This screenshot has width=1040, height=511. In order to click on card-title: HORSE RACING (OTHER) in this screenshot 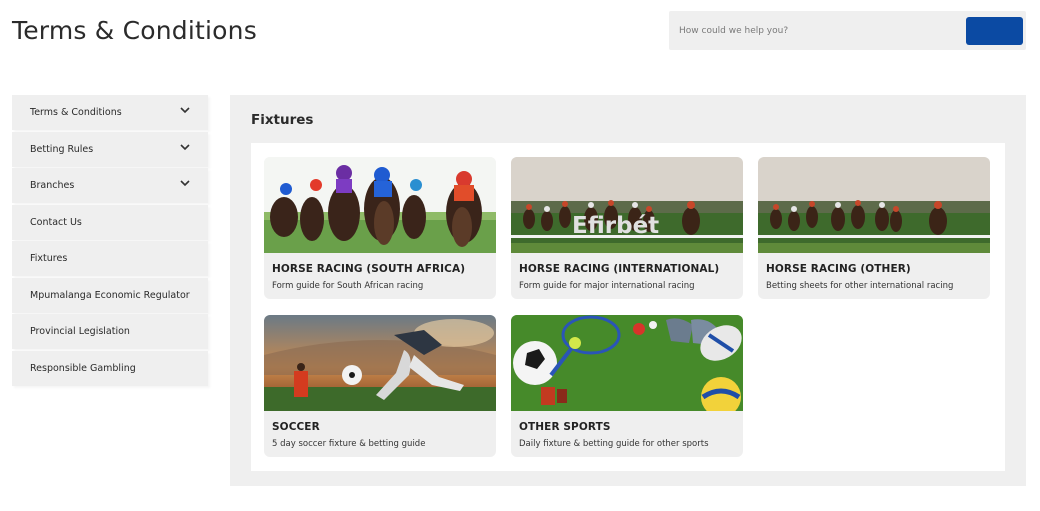, I will do `click(838, 269)`.